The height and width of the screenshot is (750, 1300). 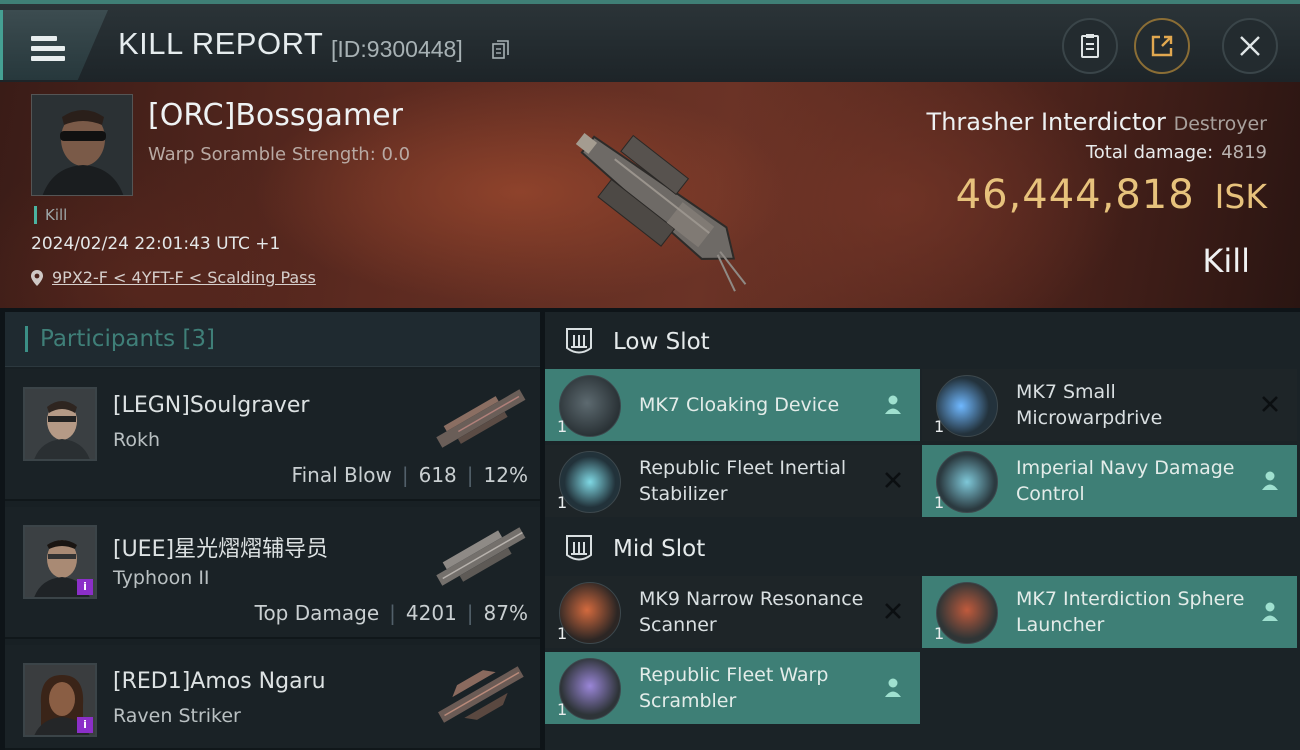 What do you see at coordinates (501, 50) in the screenshot?
I see `copy-icon` at bounding box center [501, 50].